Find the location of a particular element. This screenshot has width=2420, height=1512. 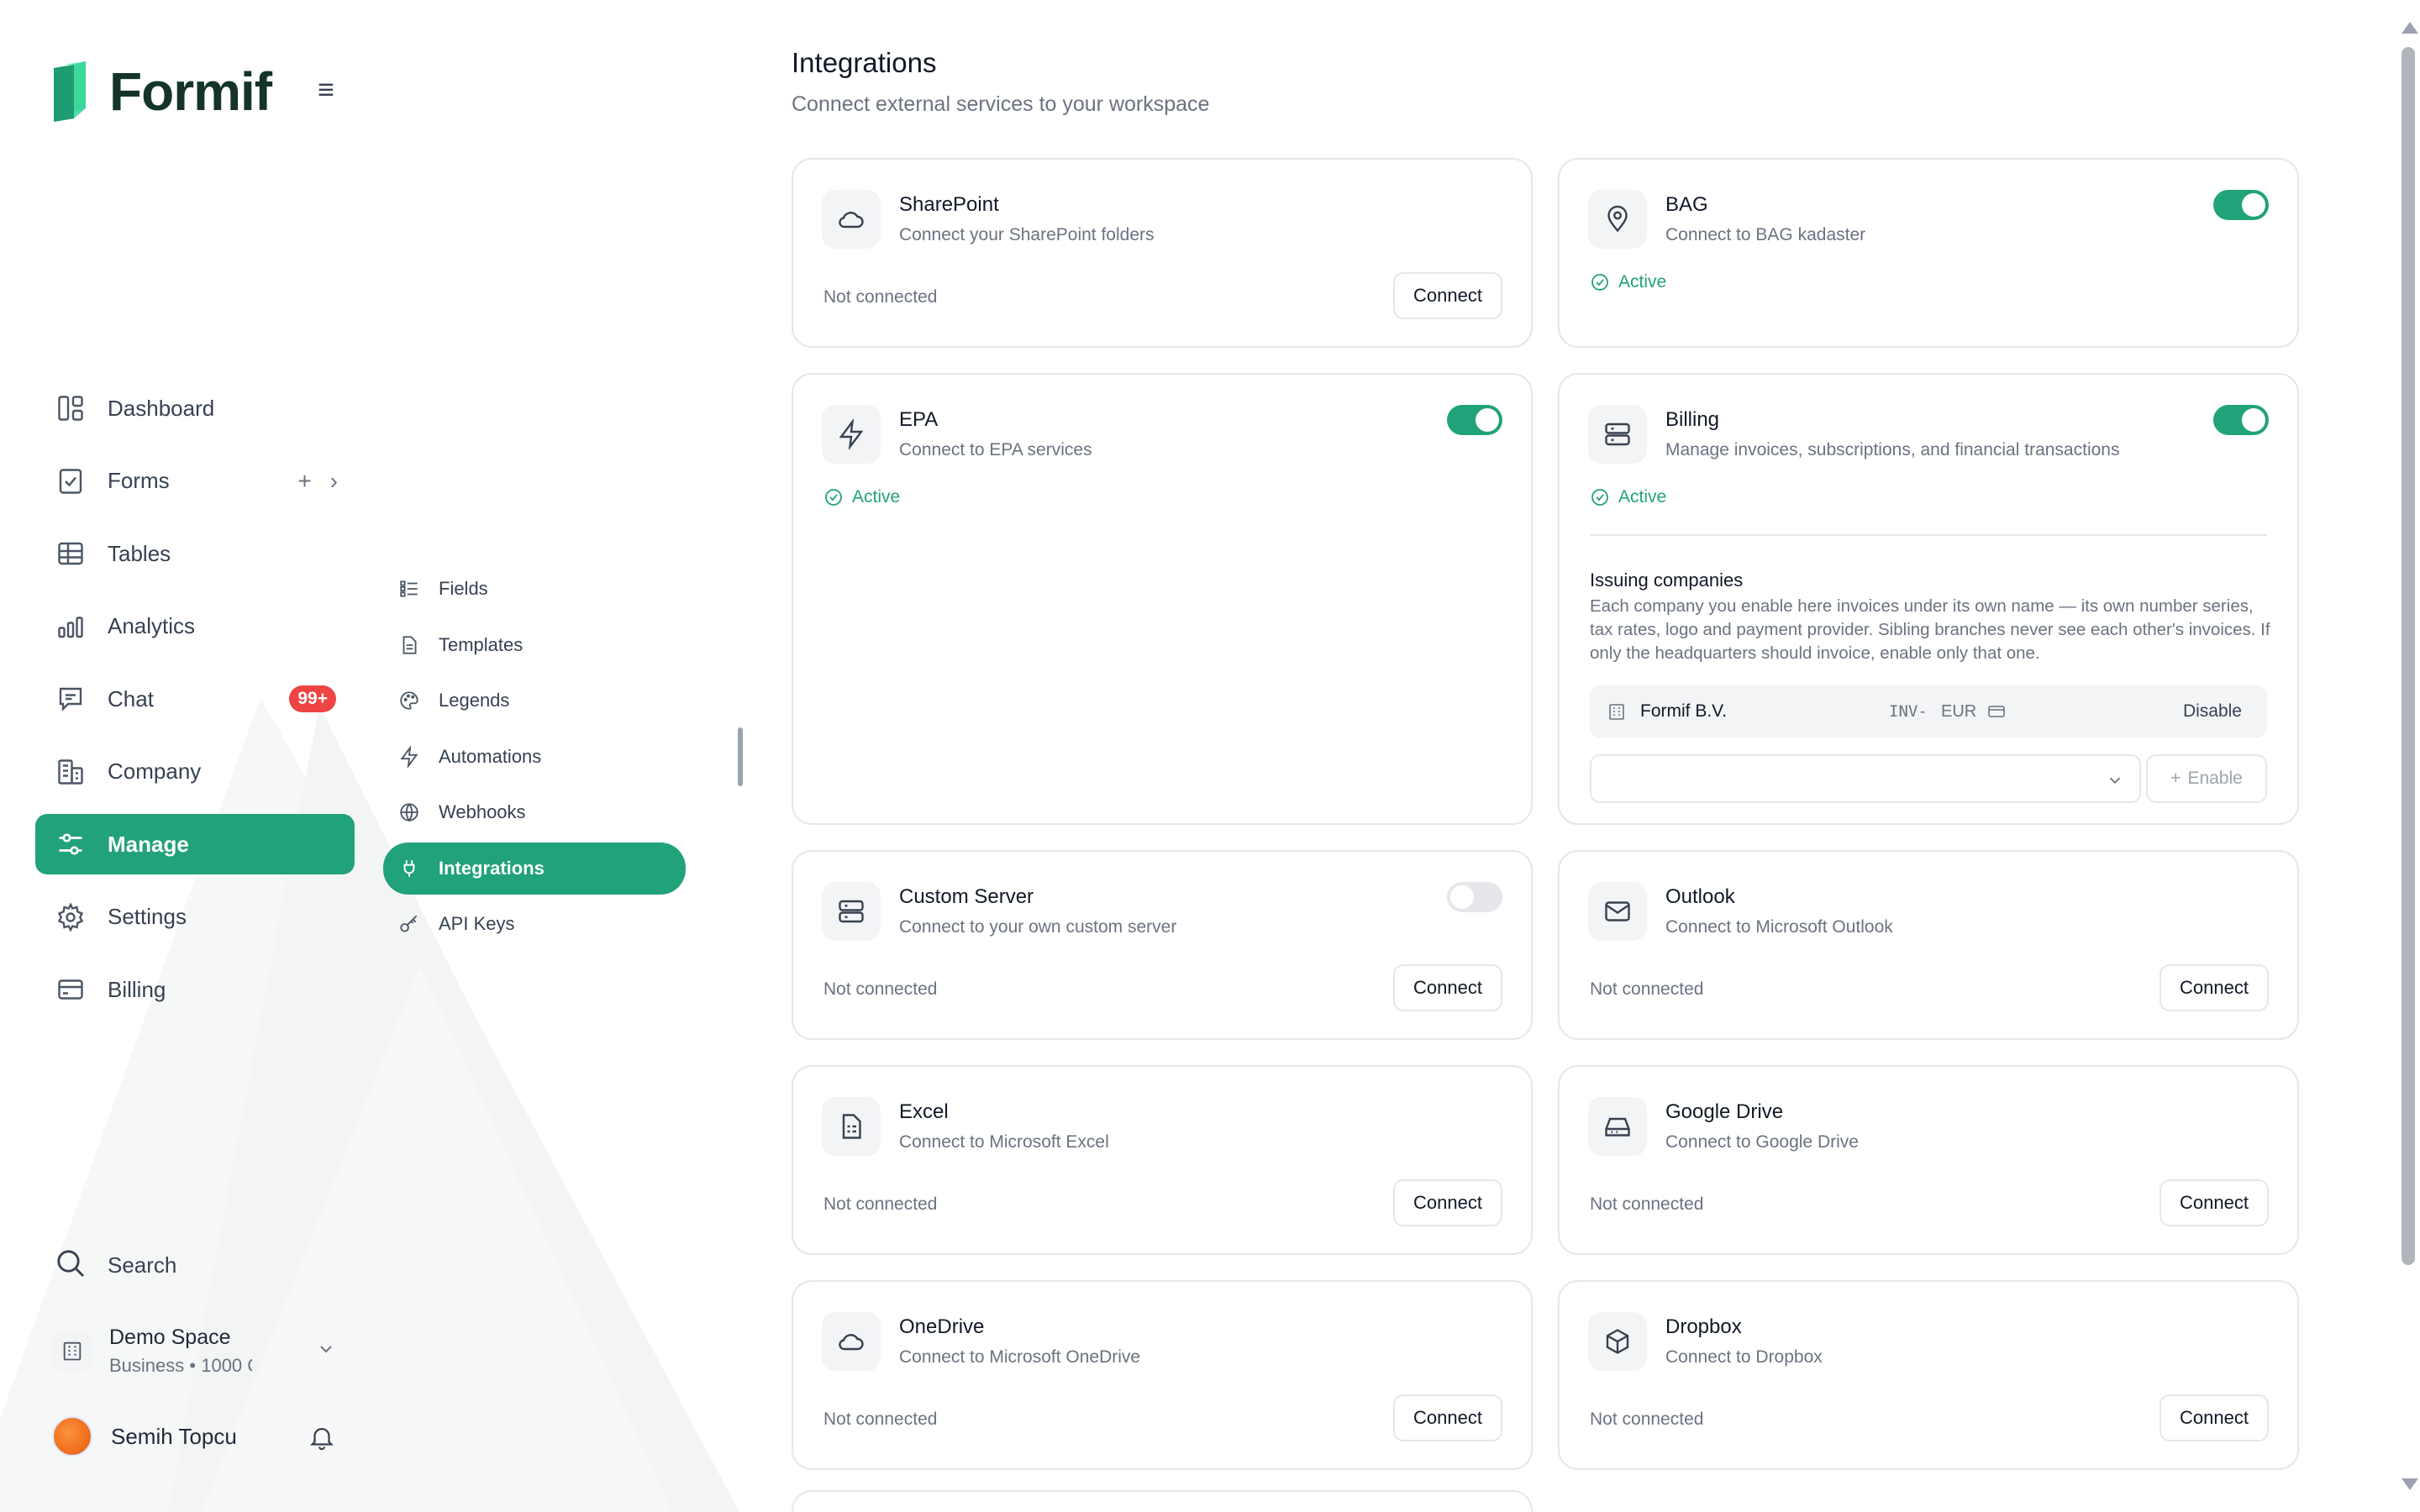

scroll-down-arrow-icon is located at coordinates (2410, 1484).